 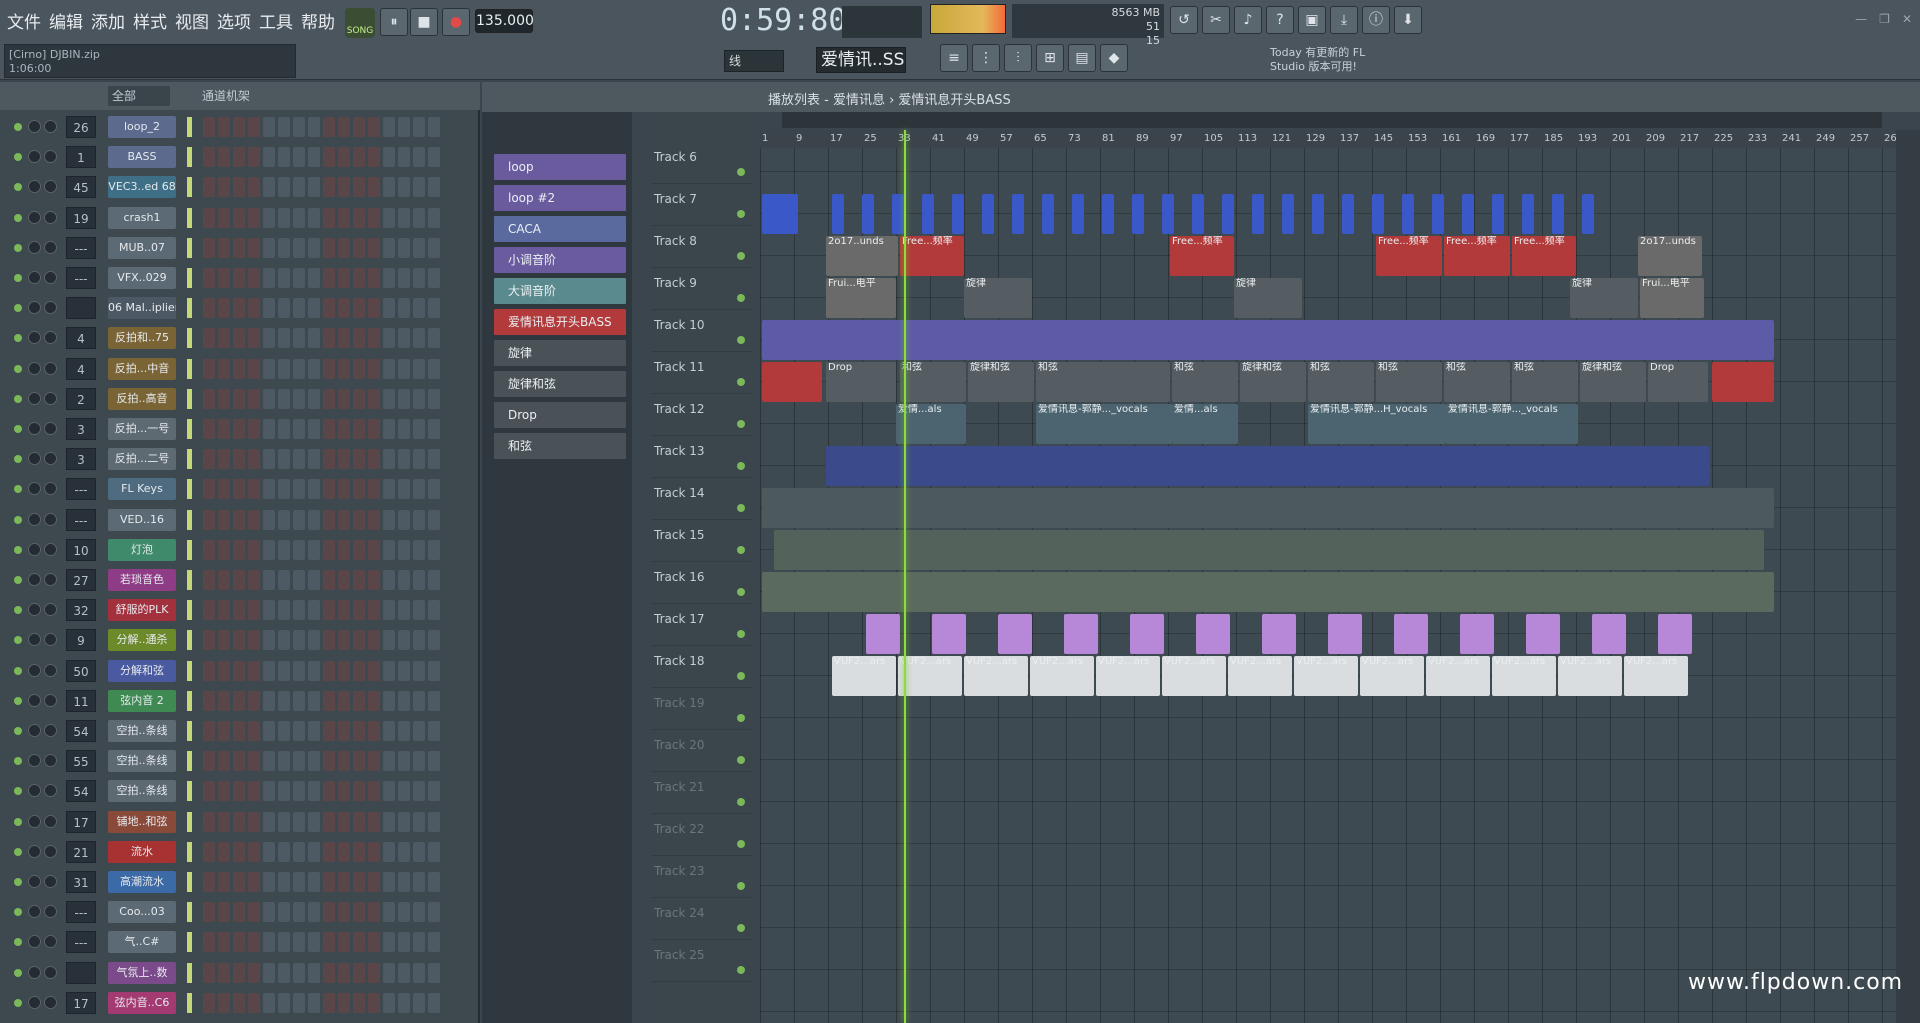 I want to click on playlist-clip: 爱情...als, so click(x=931, y=424).